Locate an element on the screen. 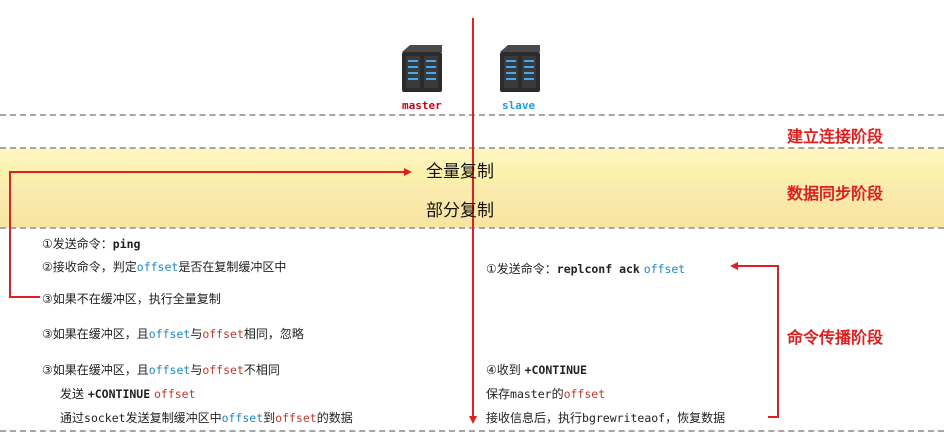  left-step-same-offset: ③如果在缓冲区，且offset与offset相同，忽略 is located at coordinates (173, 334).